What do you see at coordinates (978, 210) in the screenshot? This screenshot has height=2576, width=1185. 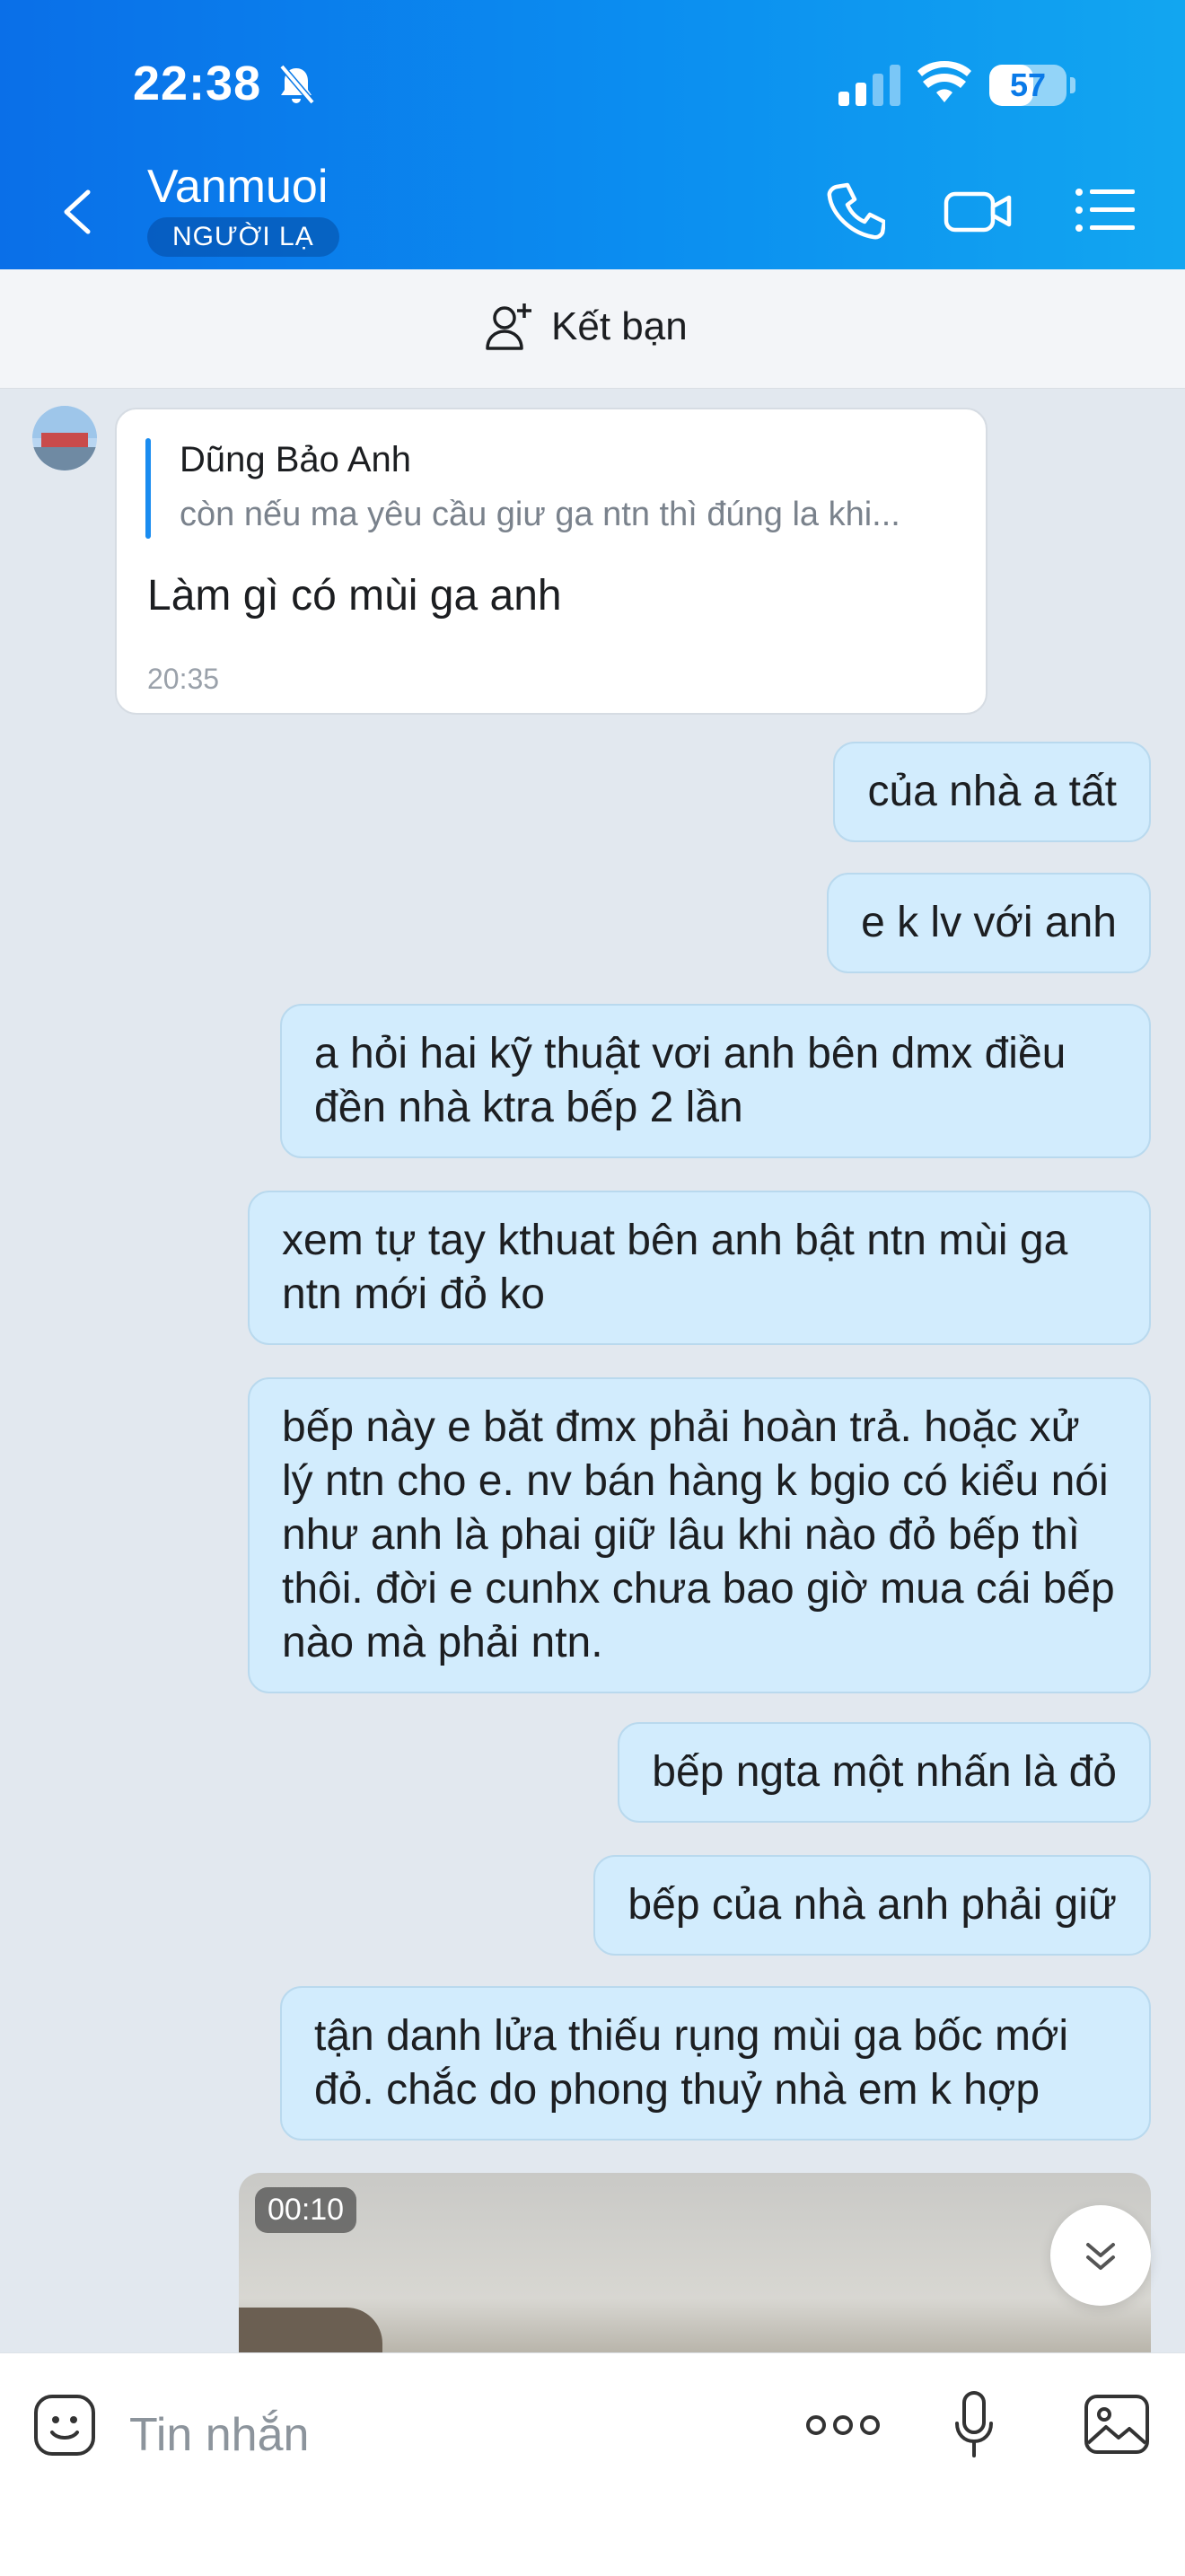 I see `video-call-icon` at bounding box center [978, 210].